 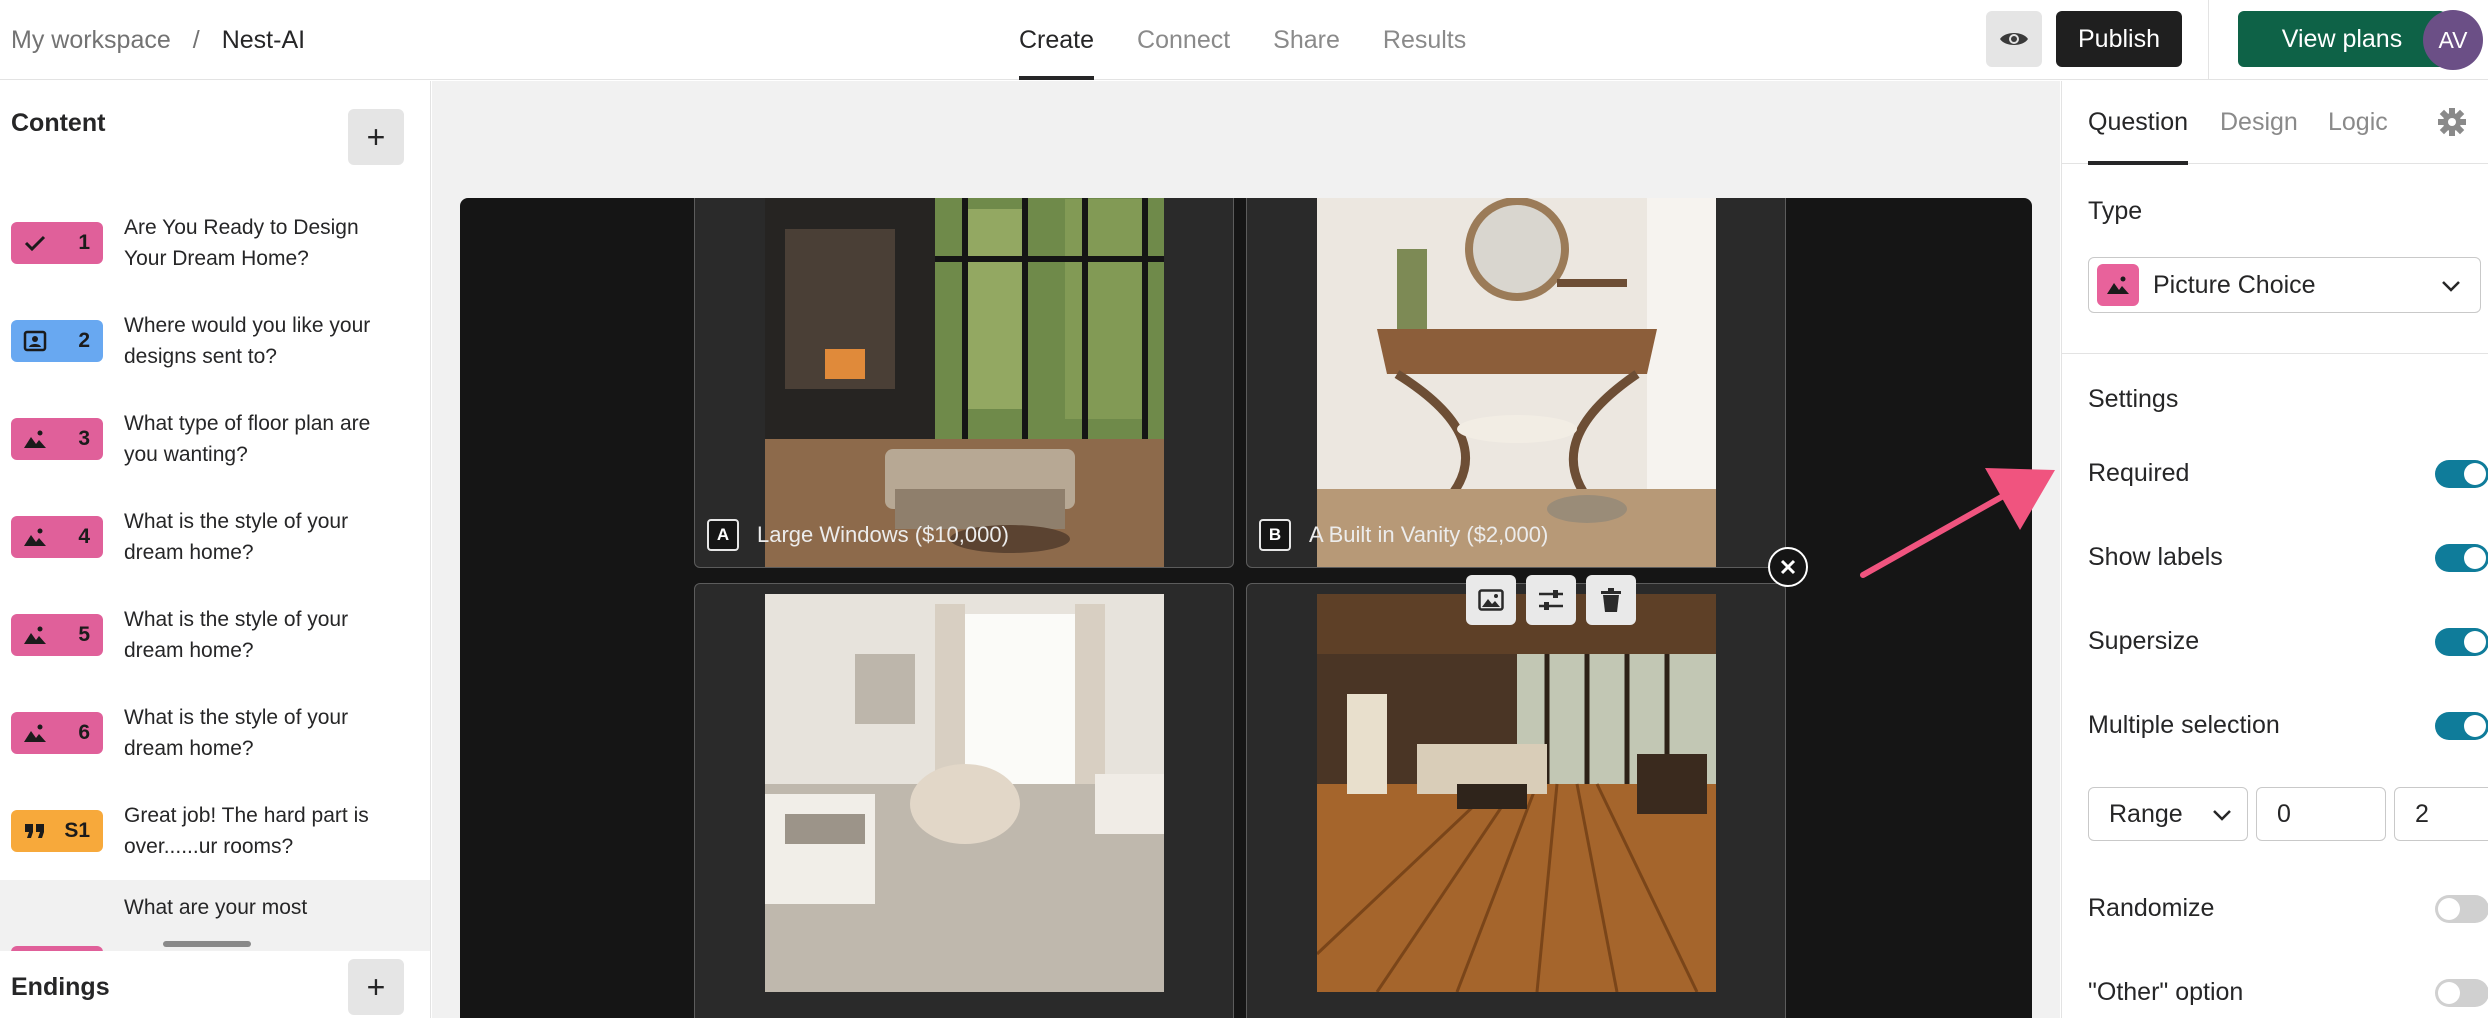 I want to click on breadcrumb: My workspace / Nest-AI, so click(x=158, y=40).